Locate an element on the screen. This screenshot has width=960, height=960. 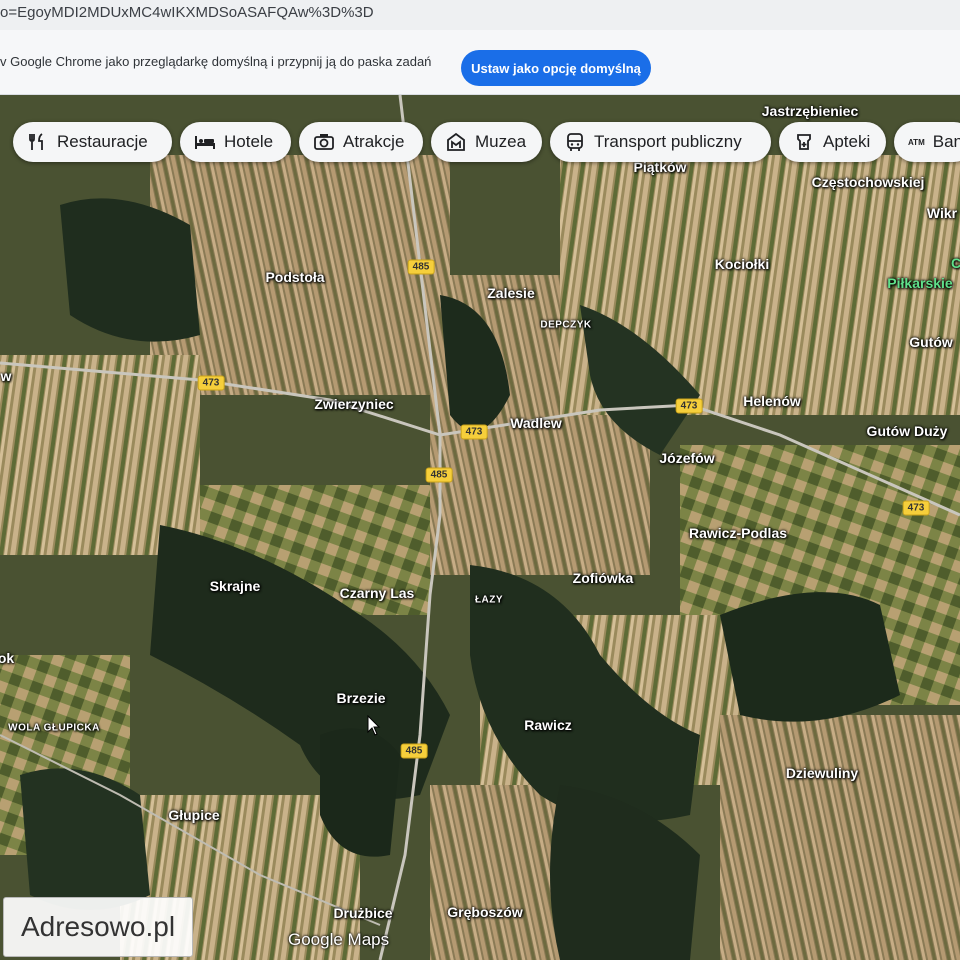
place-label: w is located at coordinates (6, 376).